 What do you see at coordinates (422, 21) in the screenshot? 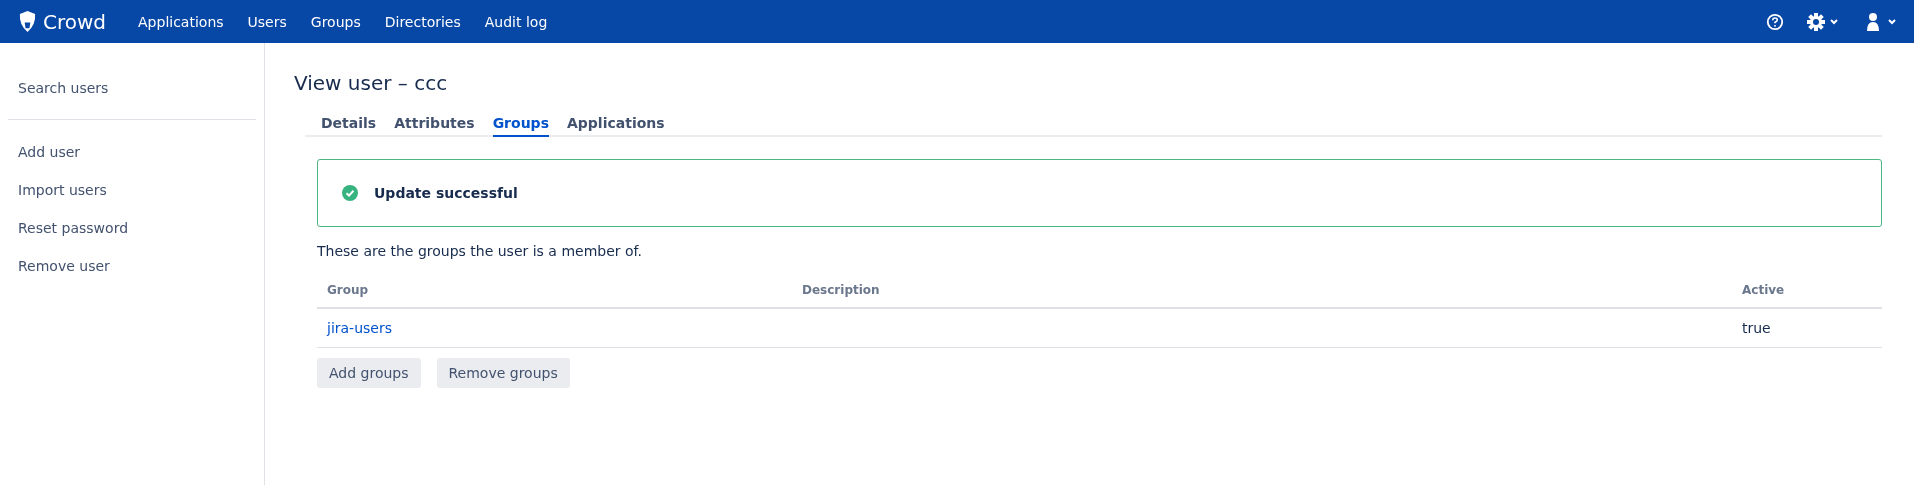
I see `nav-link: Directories` at bounding box center [422, 21].